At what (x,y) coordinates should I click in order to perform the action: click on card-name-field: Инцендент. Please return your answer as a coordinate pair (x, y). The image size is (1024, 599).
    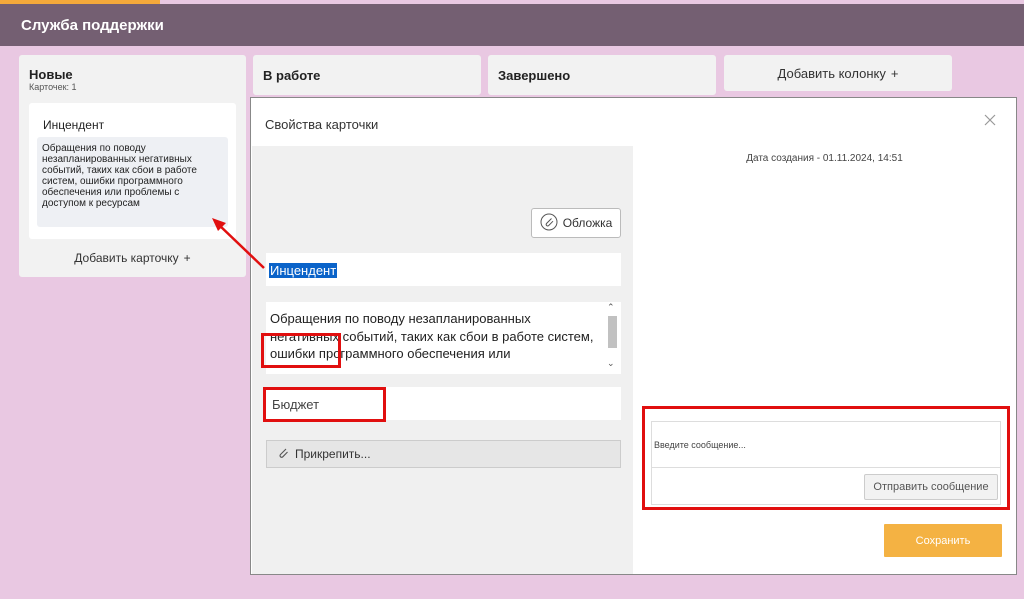
    Looking at the image, I should click on (443, 269).